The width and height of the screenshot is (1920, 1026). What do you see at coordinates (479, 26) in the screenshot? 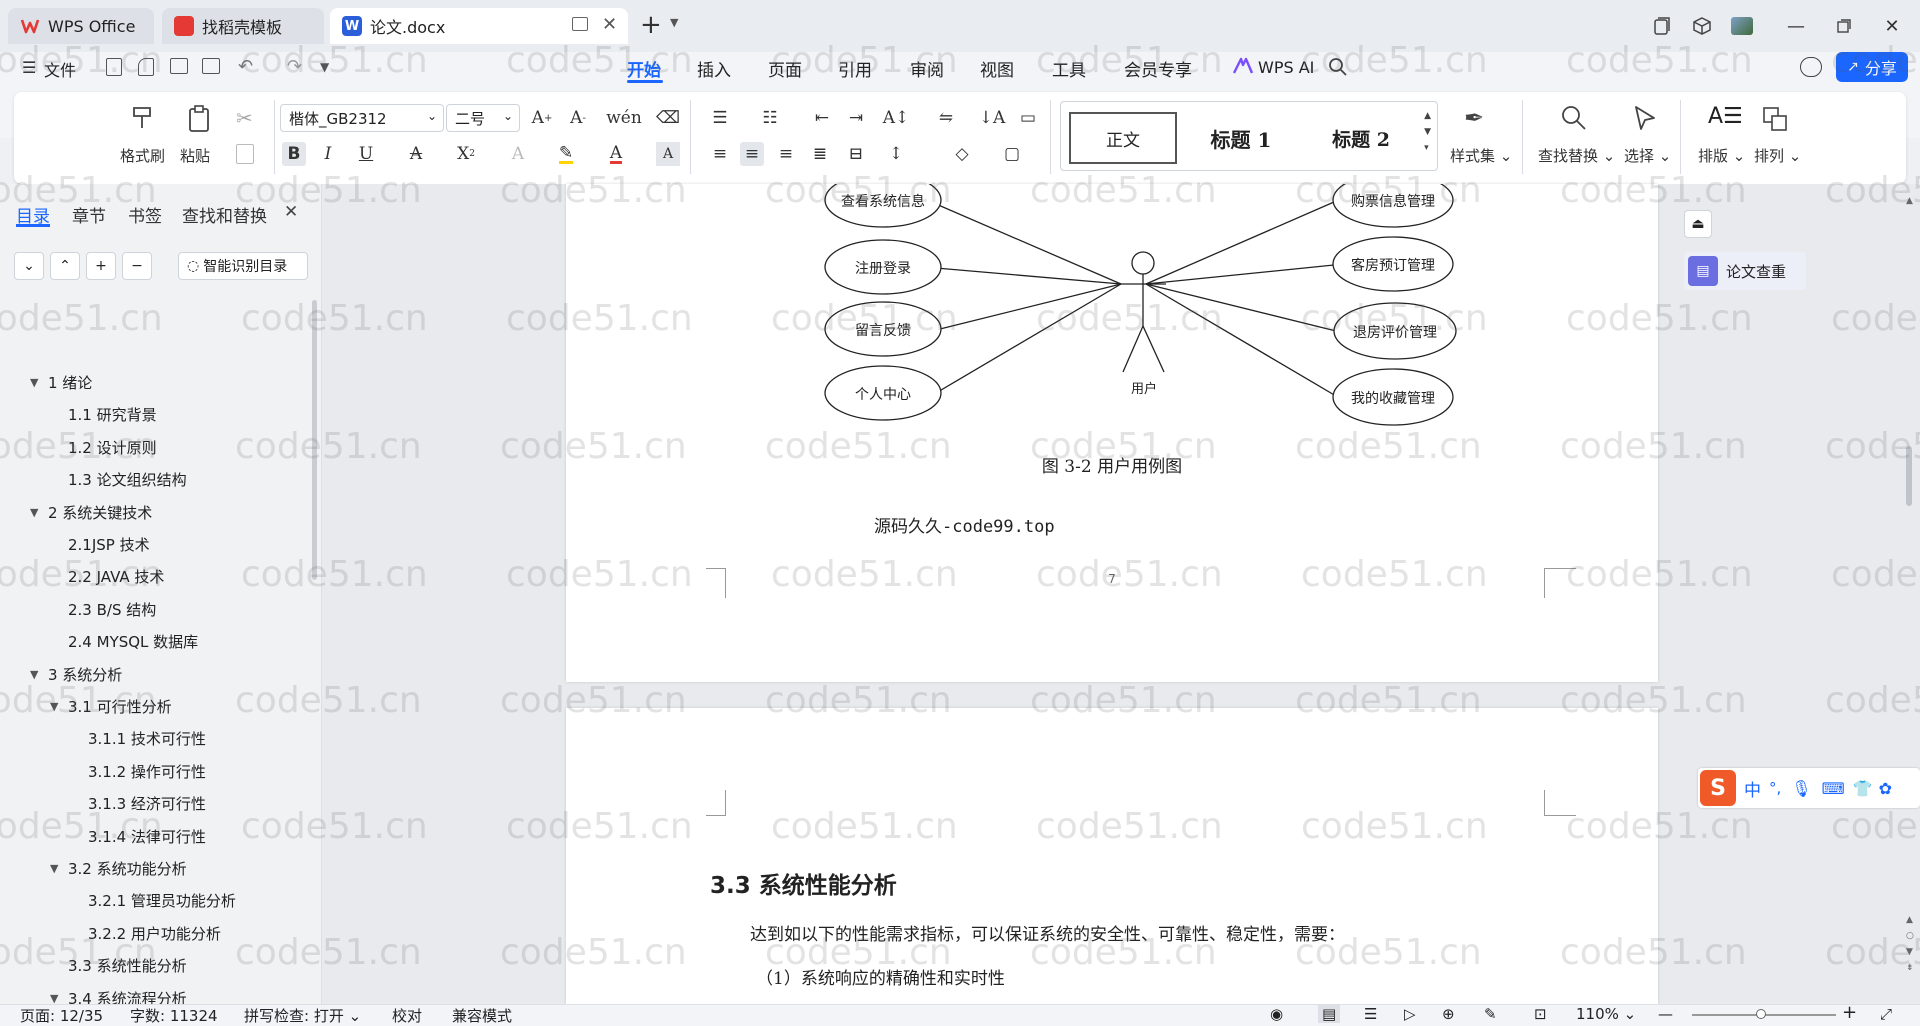
I see `tab-document: W 论文.docx ✕` at bounding box center [479, 26].